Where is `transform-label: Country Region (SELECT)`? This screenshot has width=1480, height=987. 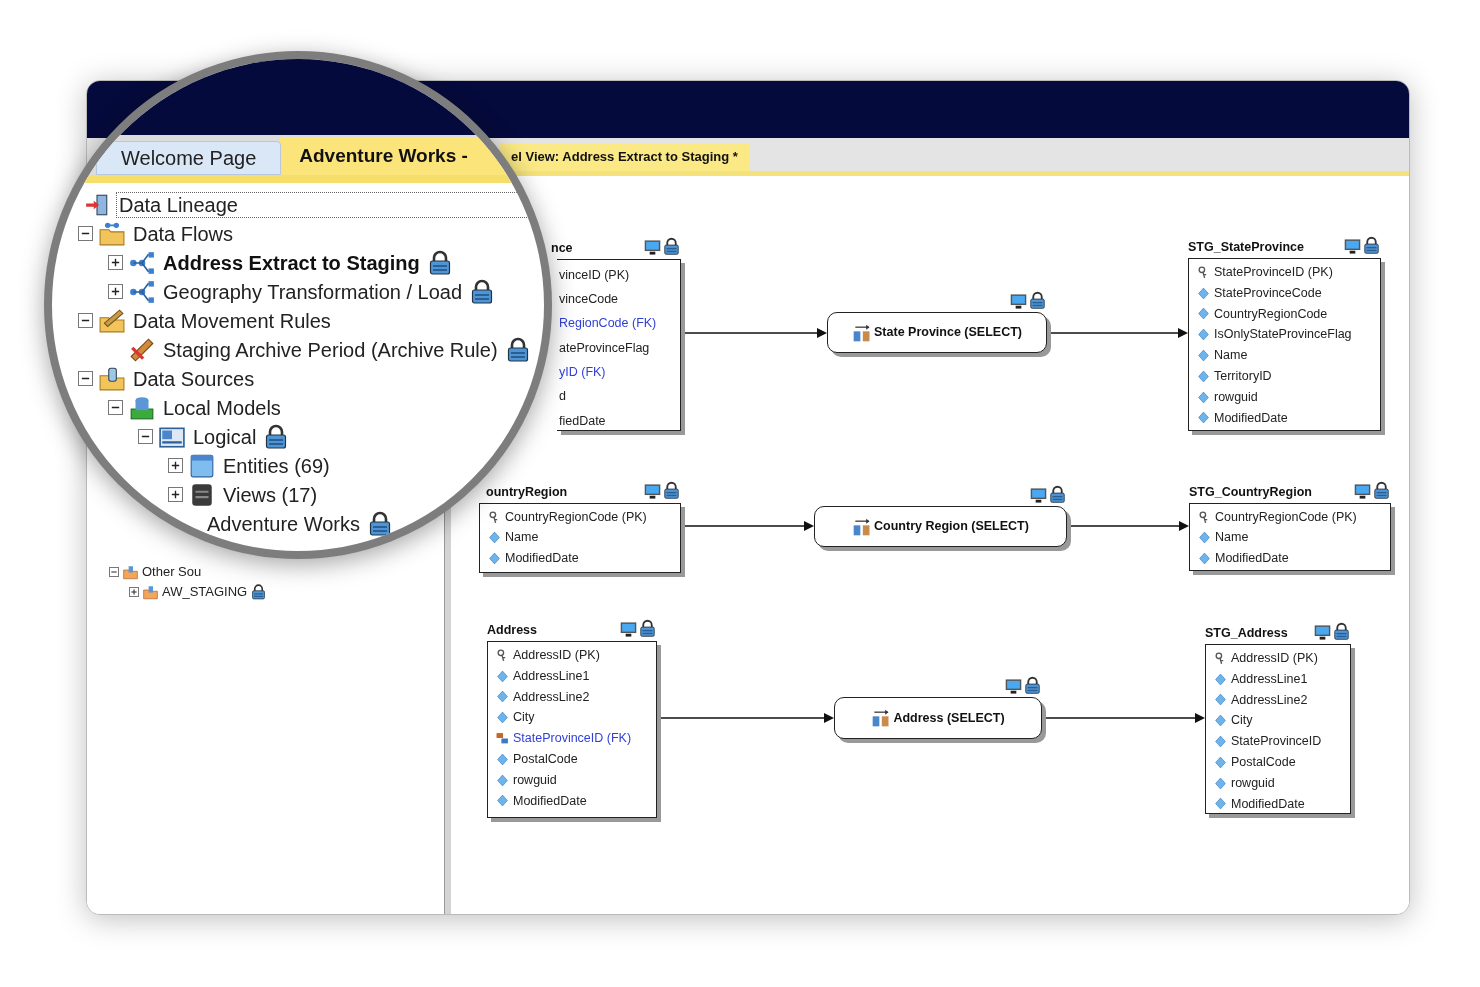 transform-label: Country Region (SELECT) is located at coordinates (951, 527).